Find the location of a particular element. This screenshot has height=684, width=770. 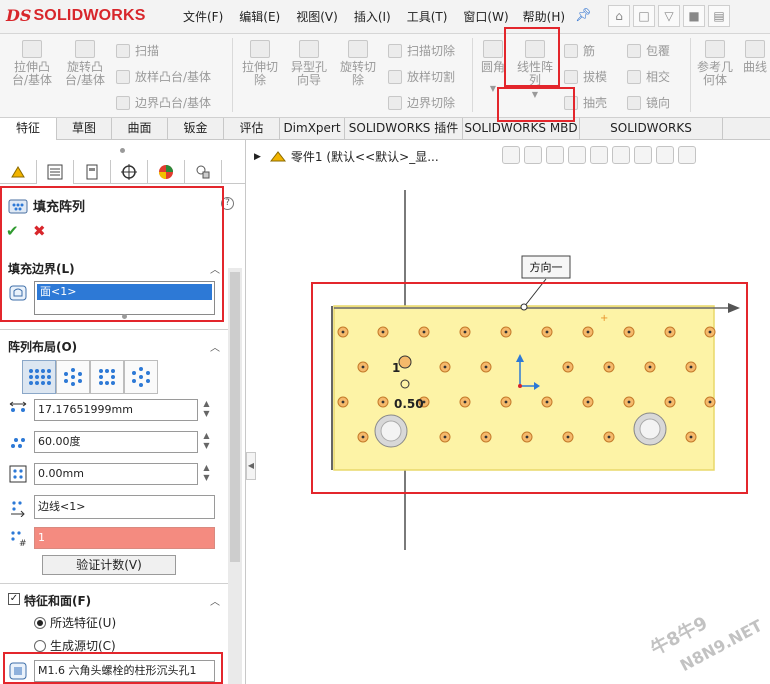

margin-spinner: ▲ ▼ is located at coordinates (206, 474).